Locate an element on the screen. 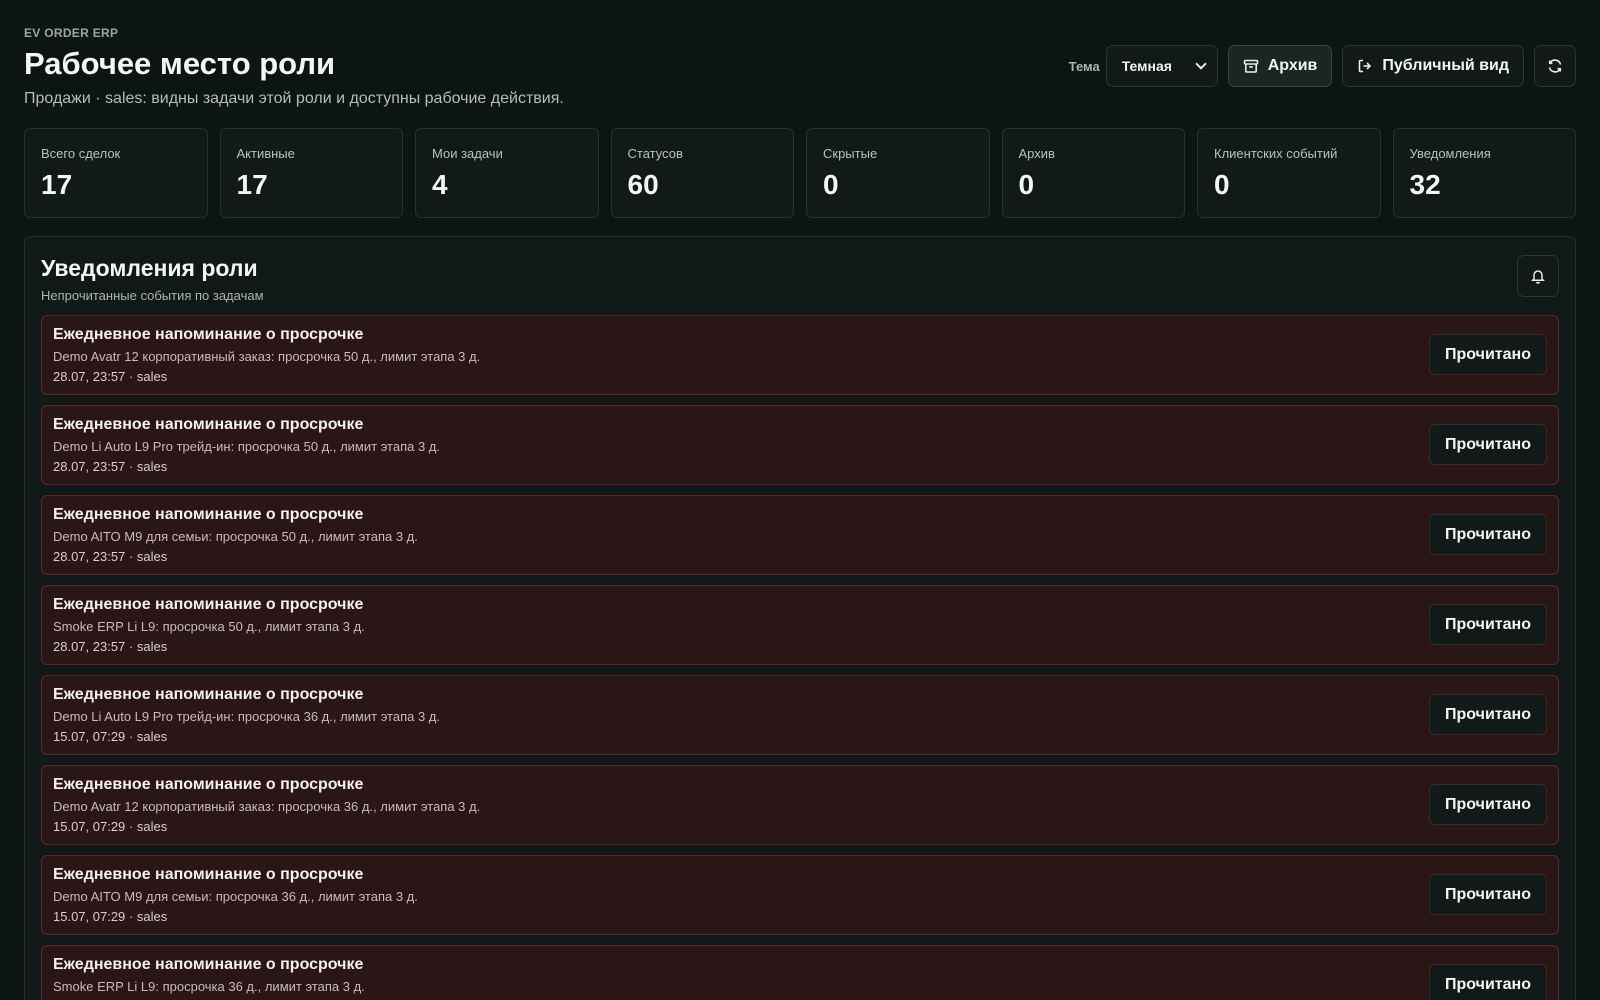 The image size is (1600, 1000). refresh-button is located at coordinates (1555, 66).